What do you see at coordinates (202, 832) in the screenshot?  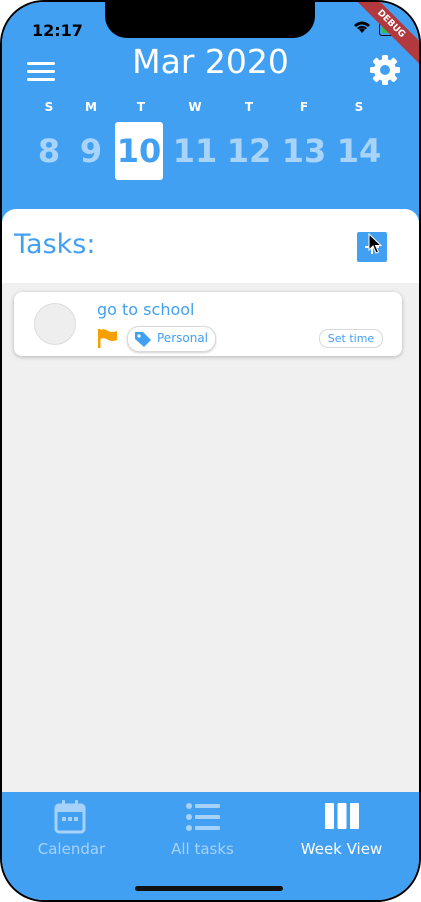 I see `nav-all-tasks: All tasks` at bounding box center [202, 832].